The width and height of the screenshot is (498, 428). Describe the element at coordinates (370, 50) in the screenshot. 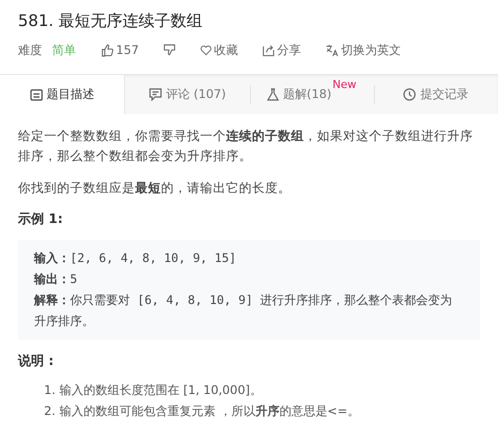

I see `translate-label: 切换为英文` at that location.